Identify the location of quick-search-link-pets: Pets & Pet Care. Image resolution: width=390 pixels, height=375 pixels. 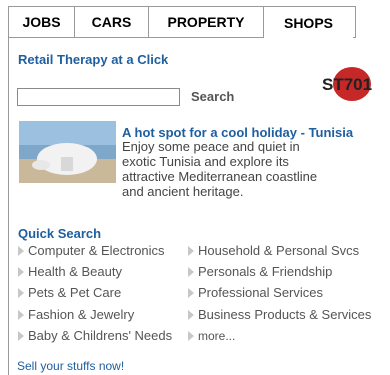
(69, 292).